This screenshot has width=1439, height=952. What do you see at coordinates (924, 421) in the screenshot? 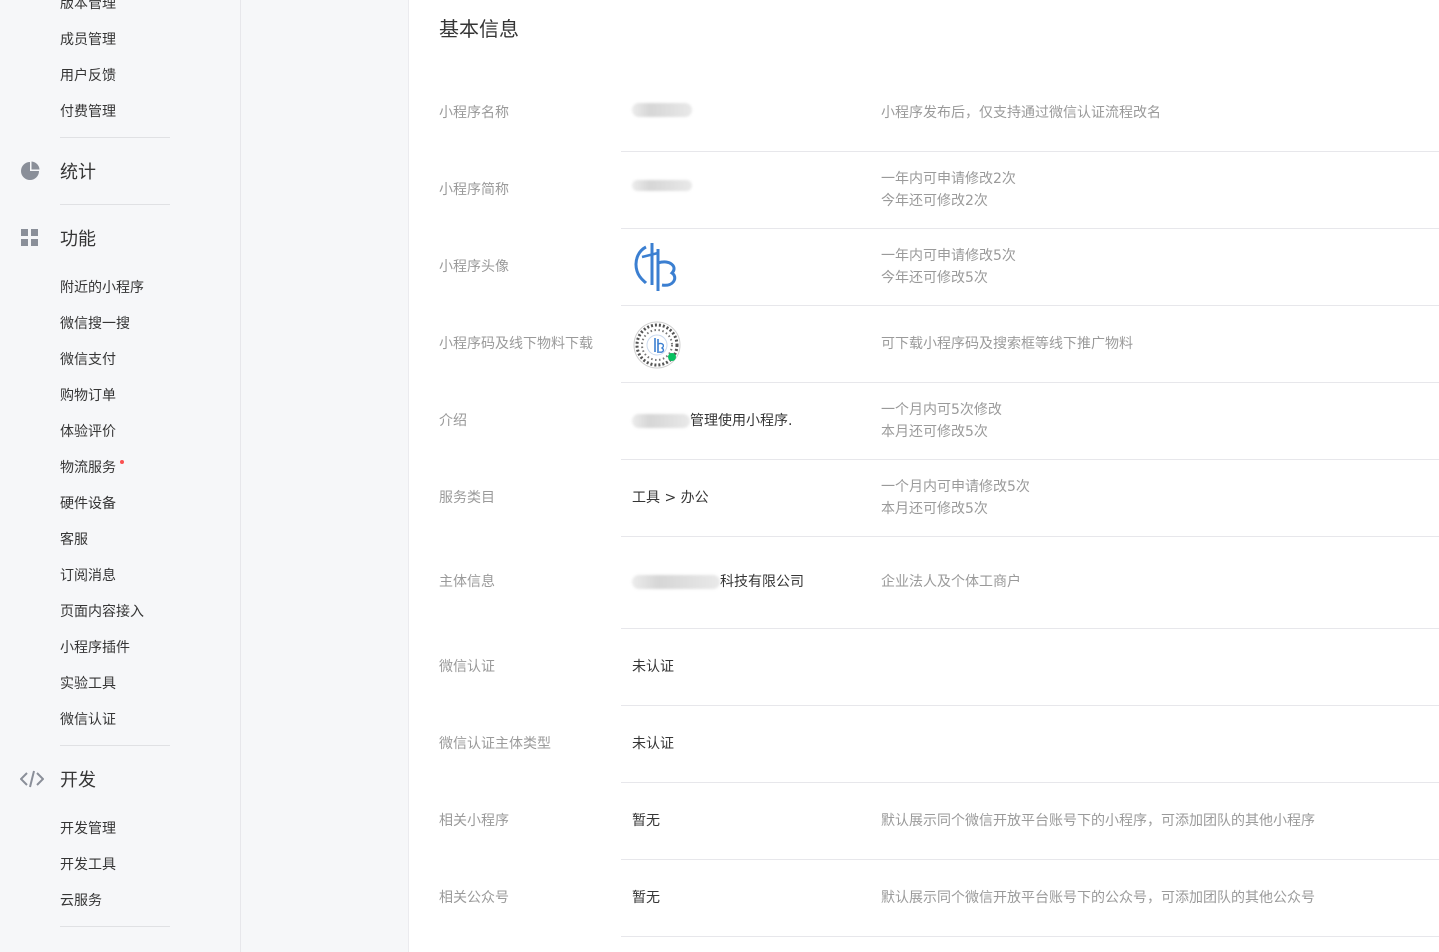
I see `info-row-intro: 介绍 管理使用小程序. 一个月内可5次修改 本月还可修改5次` at bounding box center [924, 421].